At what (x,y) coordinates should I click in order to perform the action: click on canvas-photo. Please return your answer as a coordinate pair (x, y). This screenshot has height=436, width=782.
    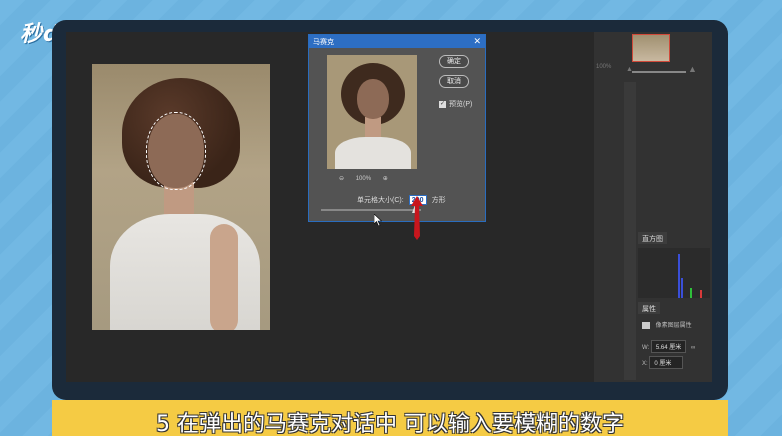
    Looking at the image, I should click on (181, 197).